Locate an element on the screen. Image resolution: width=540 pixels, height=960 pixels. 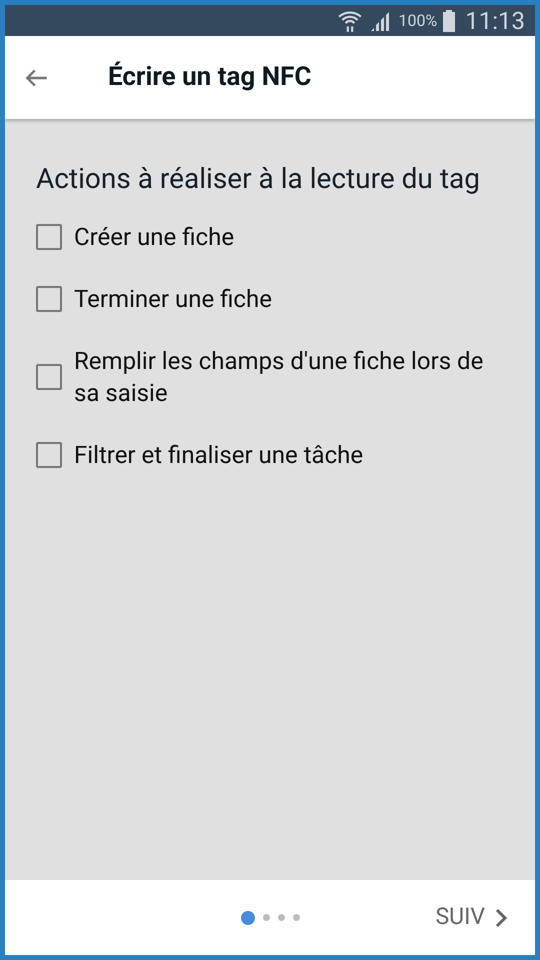
screen-title: Écrire un tag NFC is located at coordinates (210, 77).